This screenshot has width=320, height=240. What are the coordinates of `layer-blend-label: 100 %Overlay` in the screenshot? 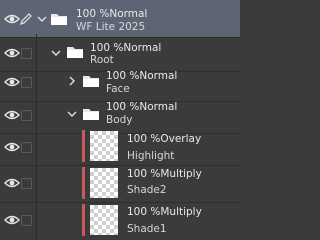 It's located at (164, 139).